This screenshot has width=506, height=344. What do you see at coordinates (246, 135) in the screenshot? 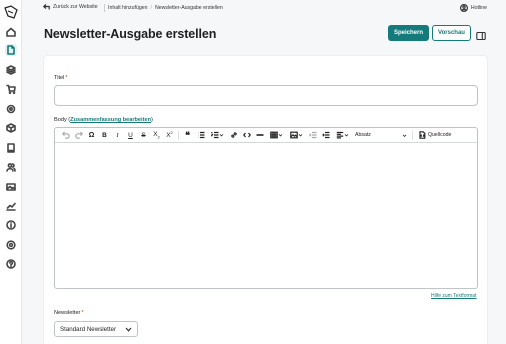
I see `code-icon` at bounding box center [246, 135].